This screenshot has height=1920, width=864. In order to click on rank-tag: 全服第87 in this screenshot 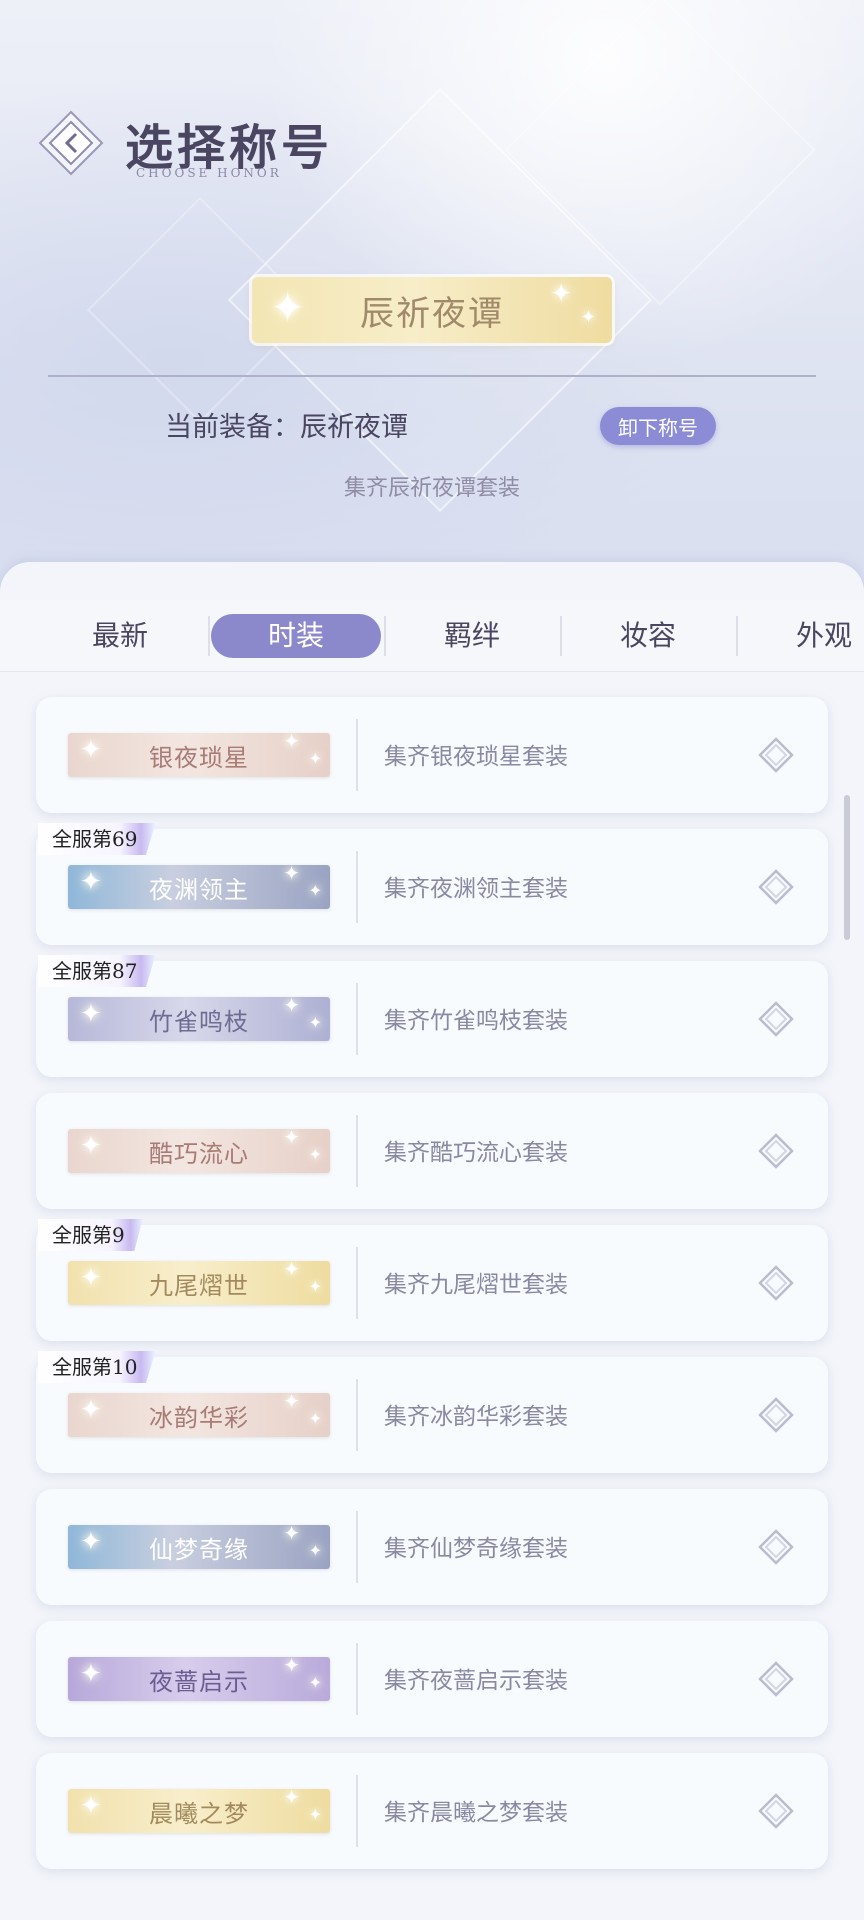, I will do `click(97, 971)`.